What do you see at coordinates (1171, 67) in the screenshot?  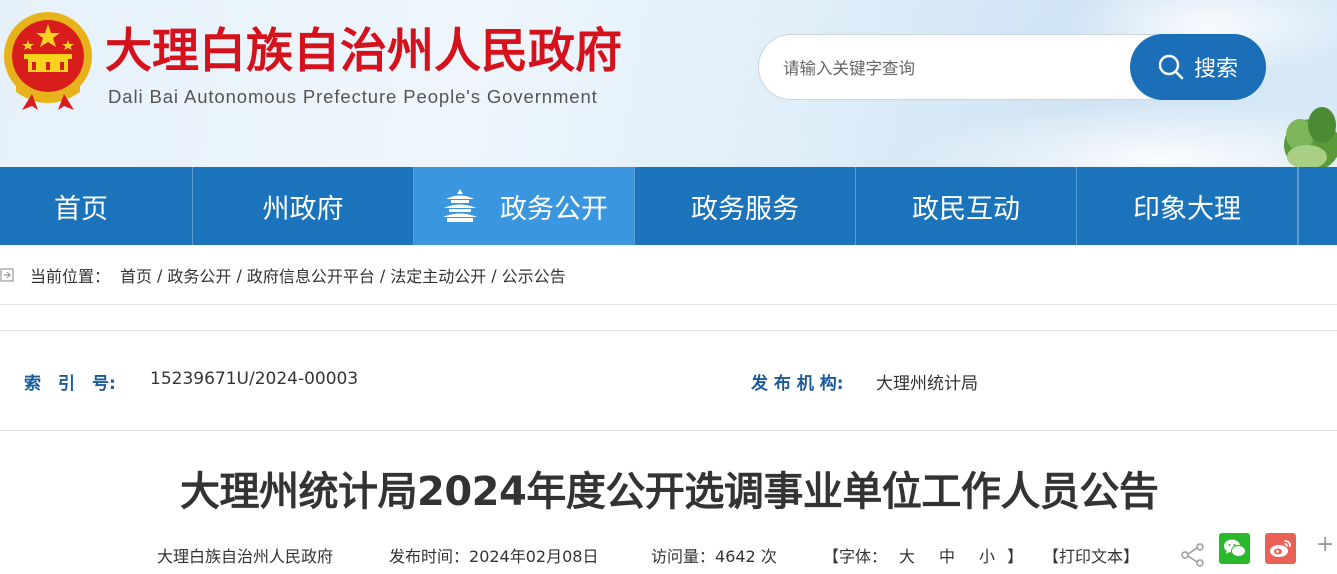 I see `search-icon` at bounding box center [1171, 67].